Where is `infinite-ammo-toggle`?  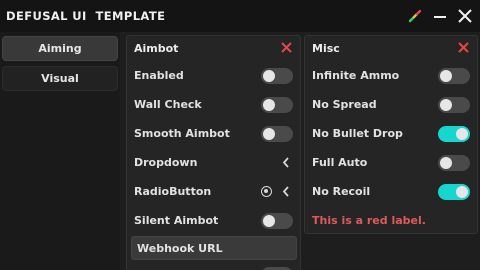 infinite-ammo-toggle is located at coordinates (454, 76).